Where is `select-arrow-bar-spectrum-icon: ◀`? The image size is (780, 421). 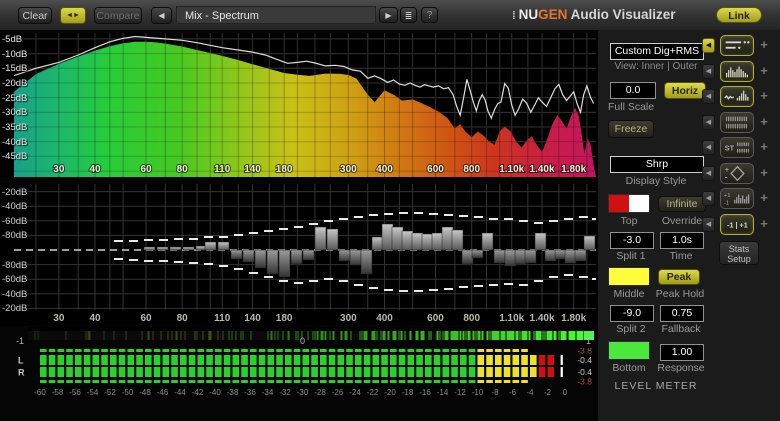
select-arrow-bar-spectrum-icon: ◀ is located at coordinates (708, 71).